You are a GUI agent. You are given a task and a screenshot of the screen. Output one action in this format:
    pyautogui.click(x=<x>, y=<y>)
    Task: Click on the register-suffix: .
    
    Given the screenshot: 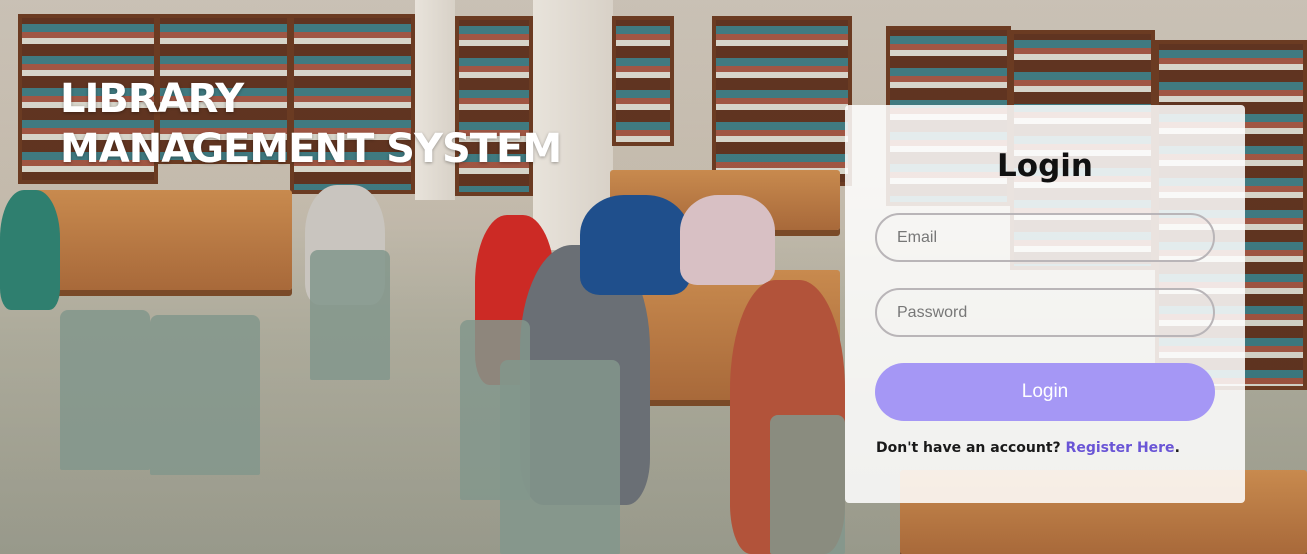 What is the action you would take?
    pyautogui.click(x=1177, y=448)
    